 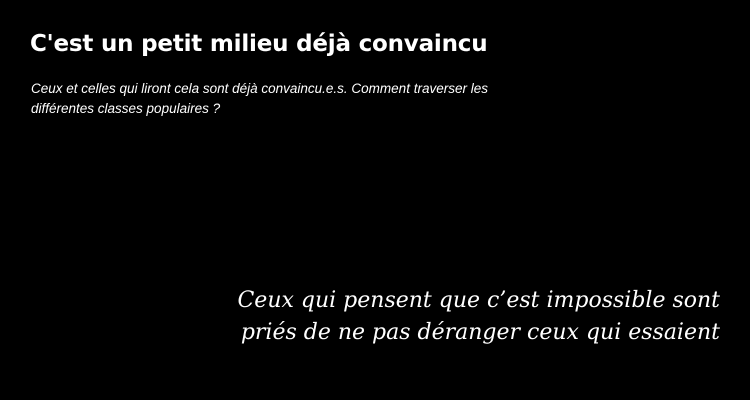 I want to click on slide-title: C'est un petit milieu déjà convaincu, so click(x=259, y=44).